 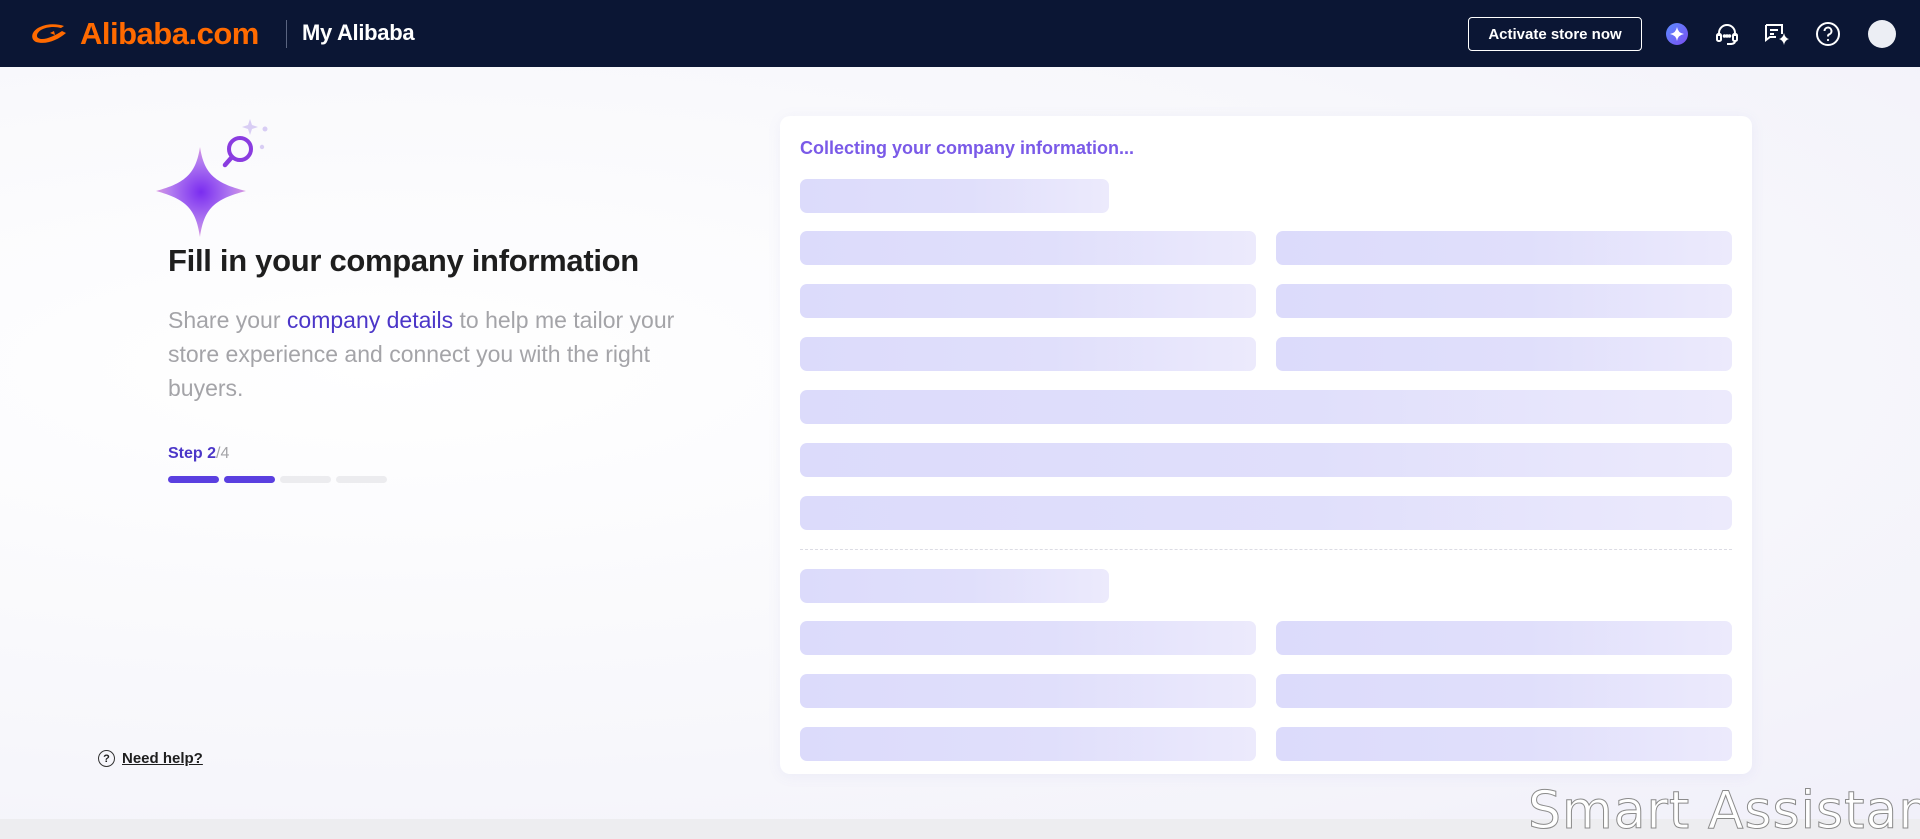 What do you see at coordinates (1828, 34) in the screenshot?
I see `help-icon` at bounding box center [1828, 34].